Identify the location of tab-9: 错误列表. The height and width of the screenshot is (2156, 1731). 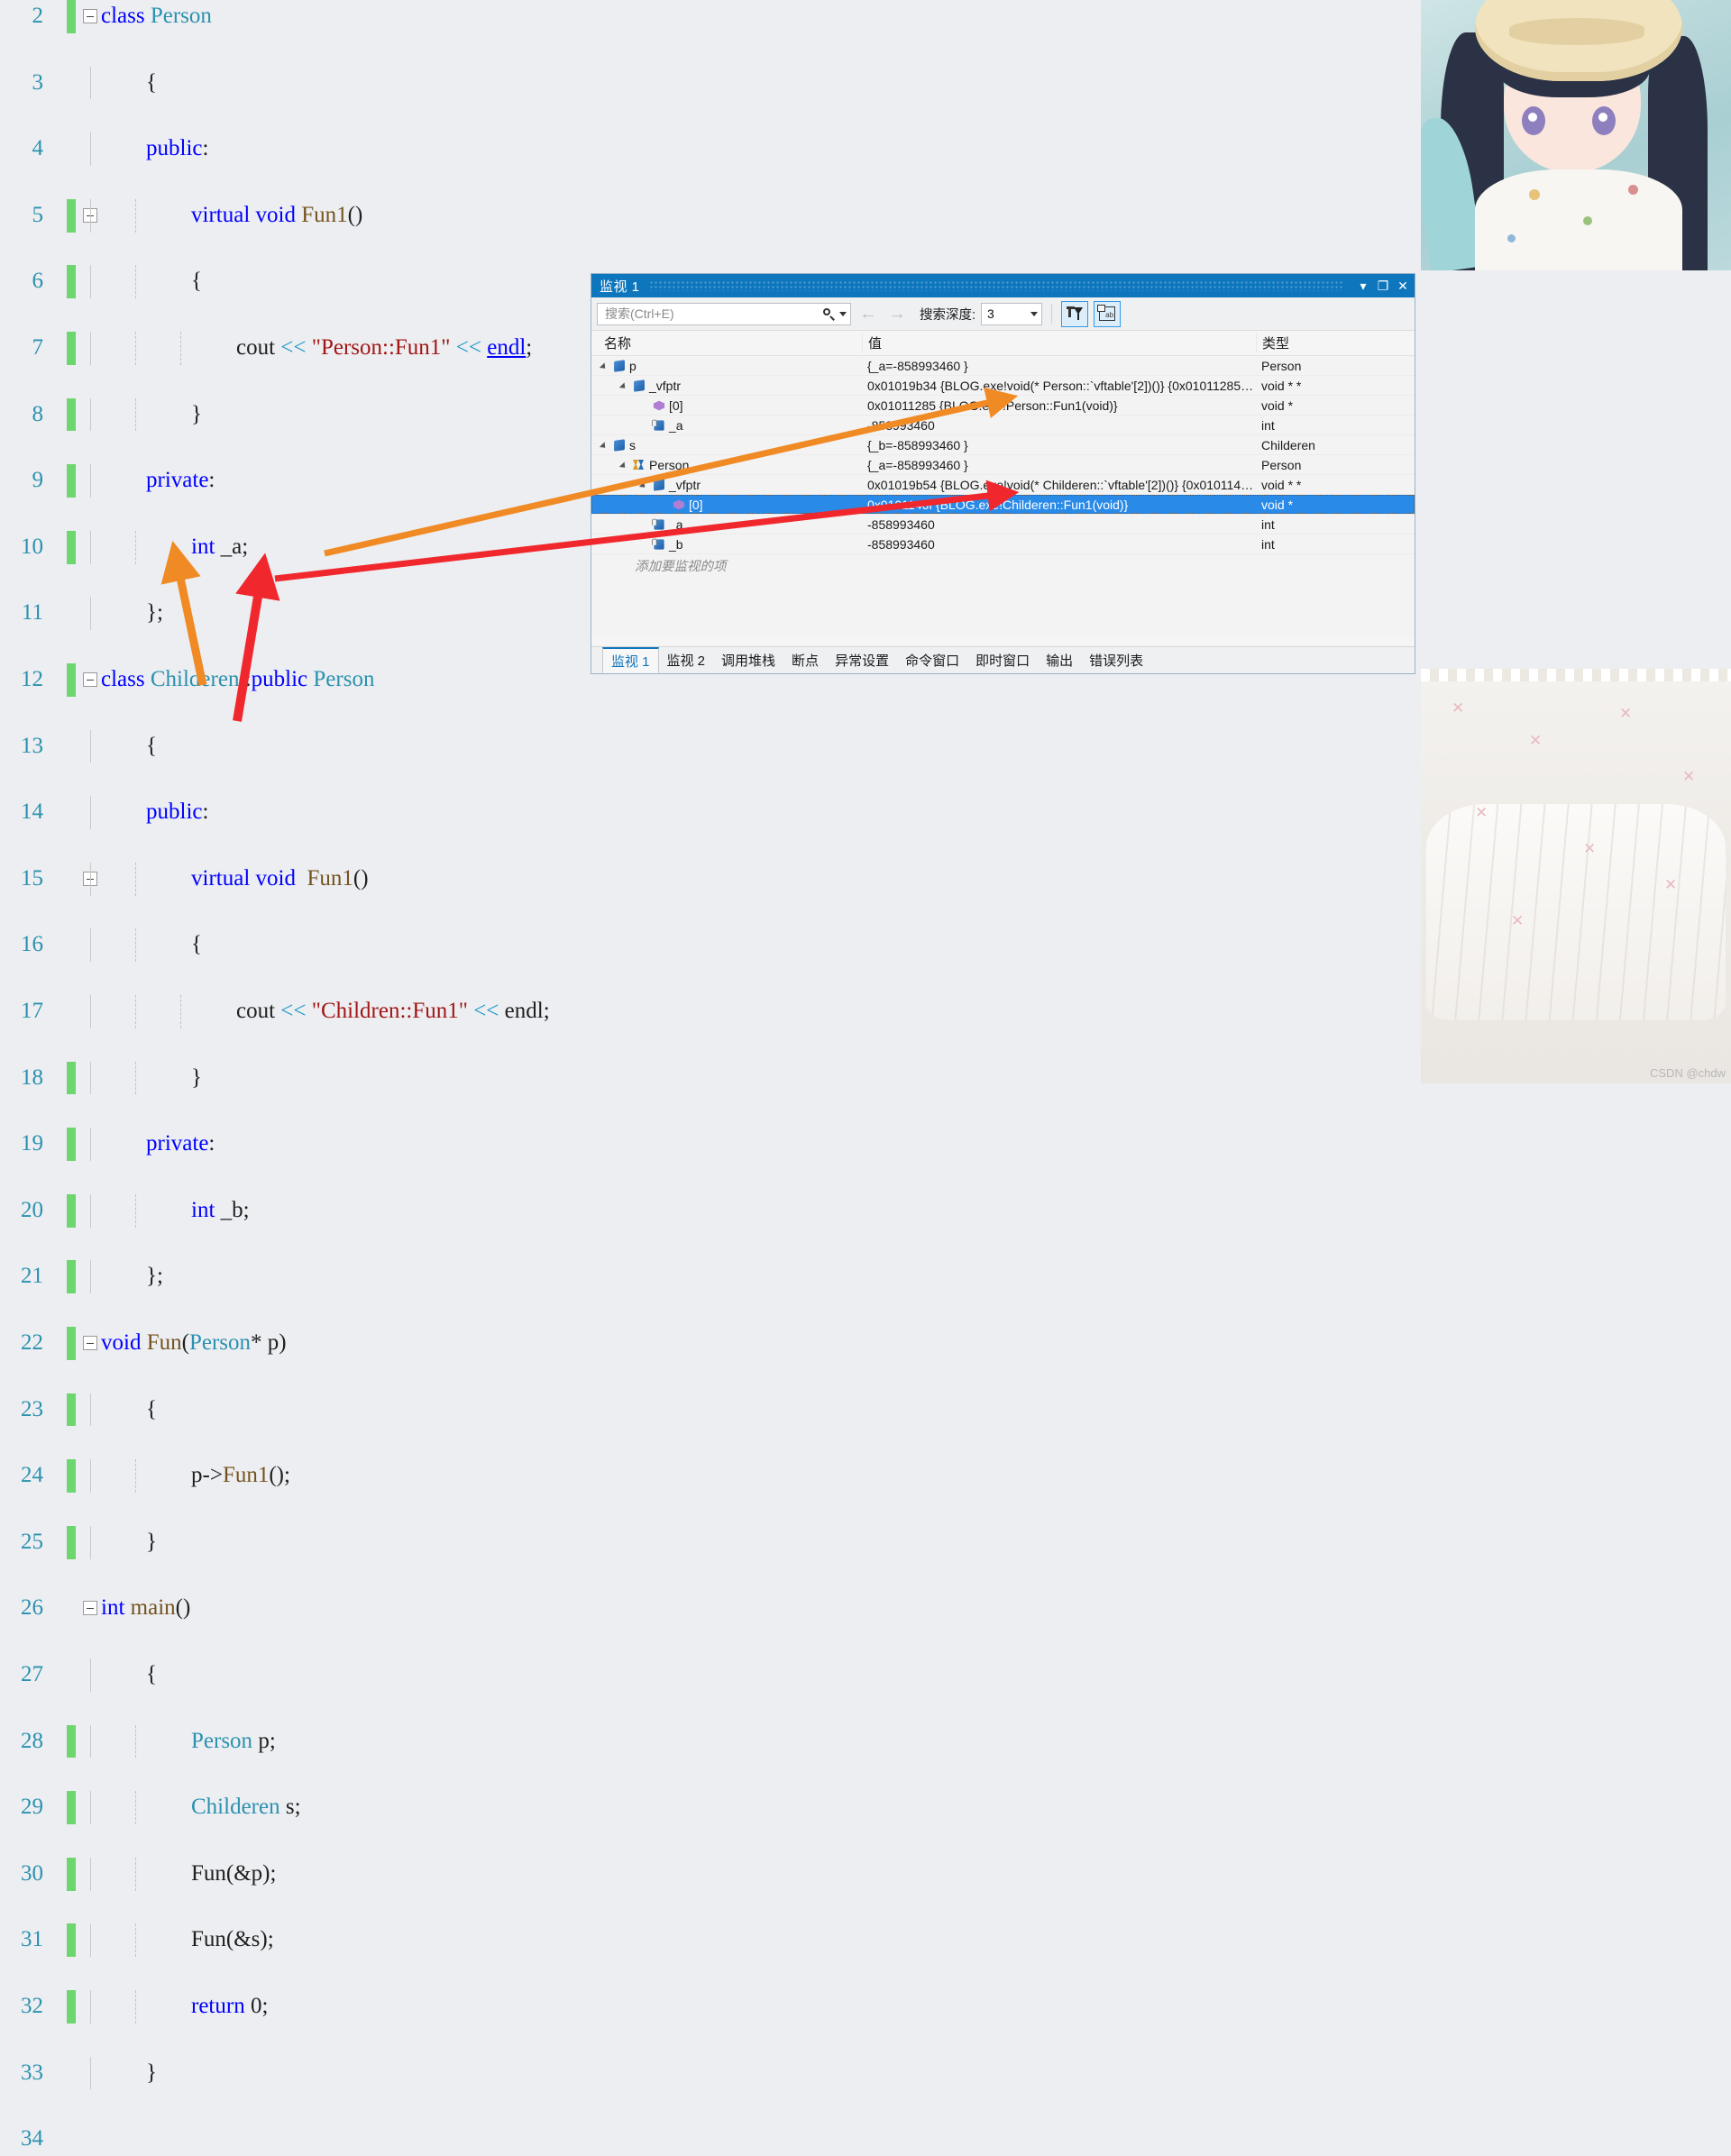
(1116, 660).